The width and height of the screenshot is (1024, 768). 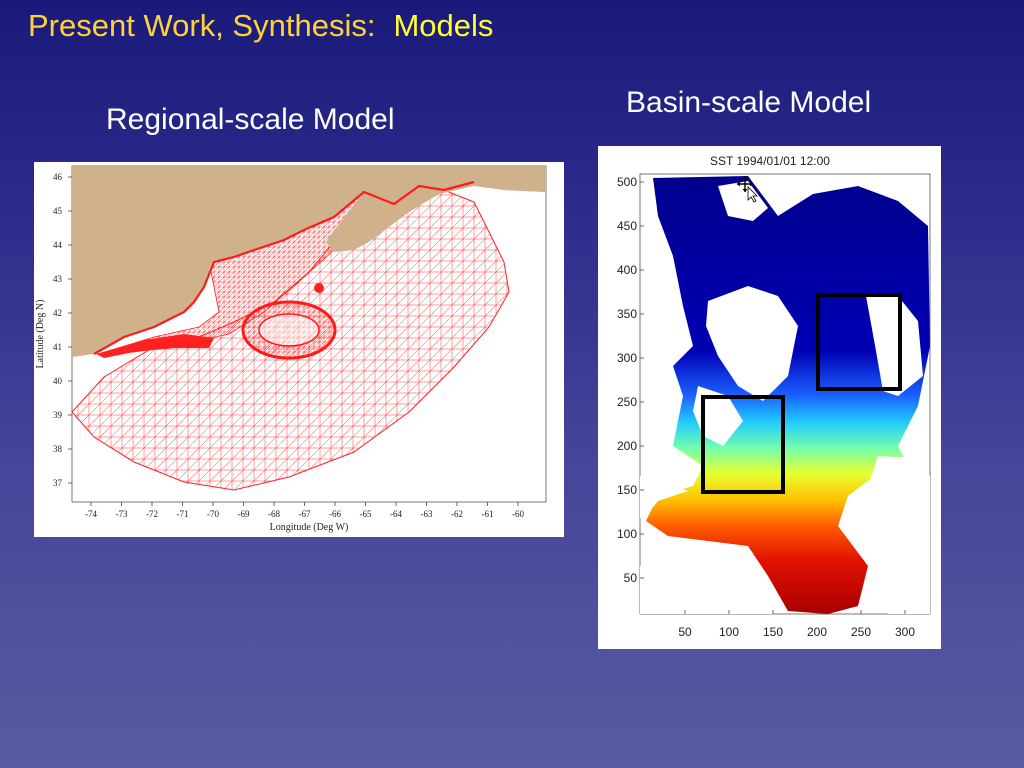 What do you see at coordinates (729, 632) in the screenshot?
I see `basin-x-tick-label: 100` at bounding box center [729, 632].